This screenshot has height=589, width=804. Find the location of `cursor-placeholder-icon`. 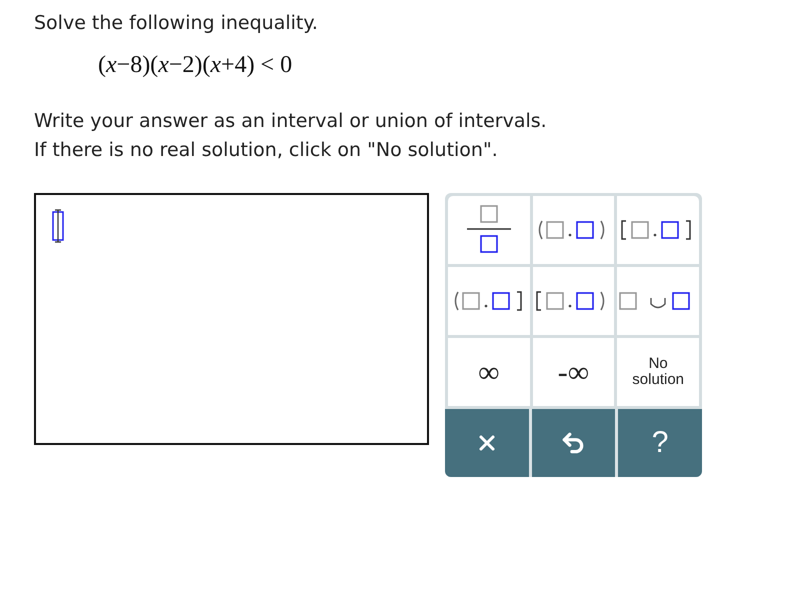

cursor-placeholder-icon is located at coordinates (58, 226).